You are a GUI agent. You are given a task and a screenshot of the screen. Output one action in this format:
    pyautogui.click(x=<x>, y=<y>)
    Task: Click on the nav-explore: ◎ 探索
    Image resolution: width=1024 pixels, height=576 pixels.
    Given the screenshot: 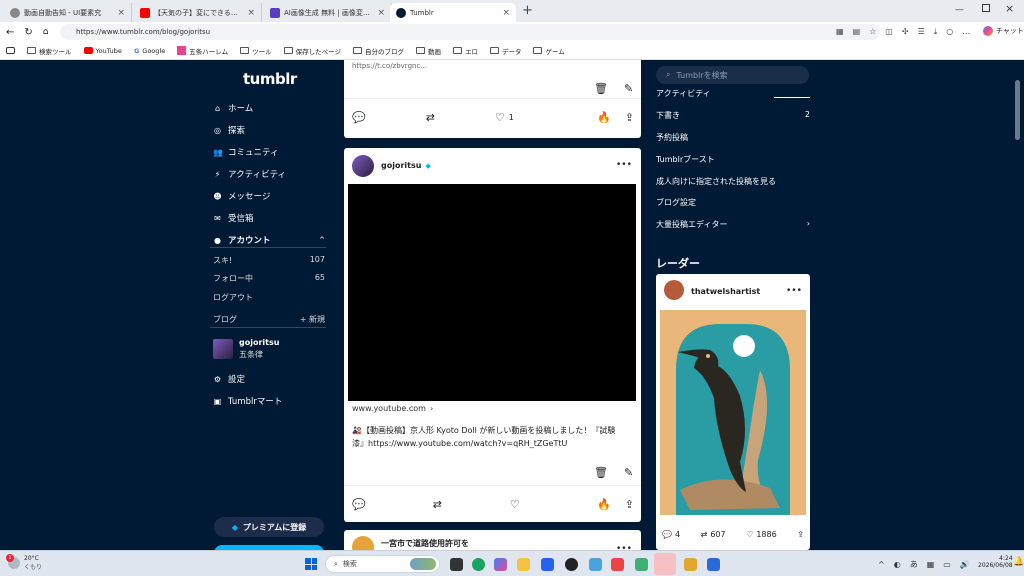 What is the action you would take?
    pyautogui.click(x=269, y=130)
    